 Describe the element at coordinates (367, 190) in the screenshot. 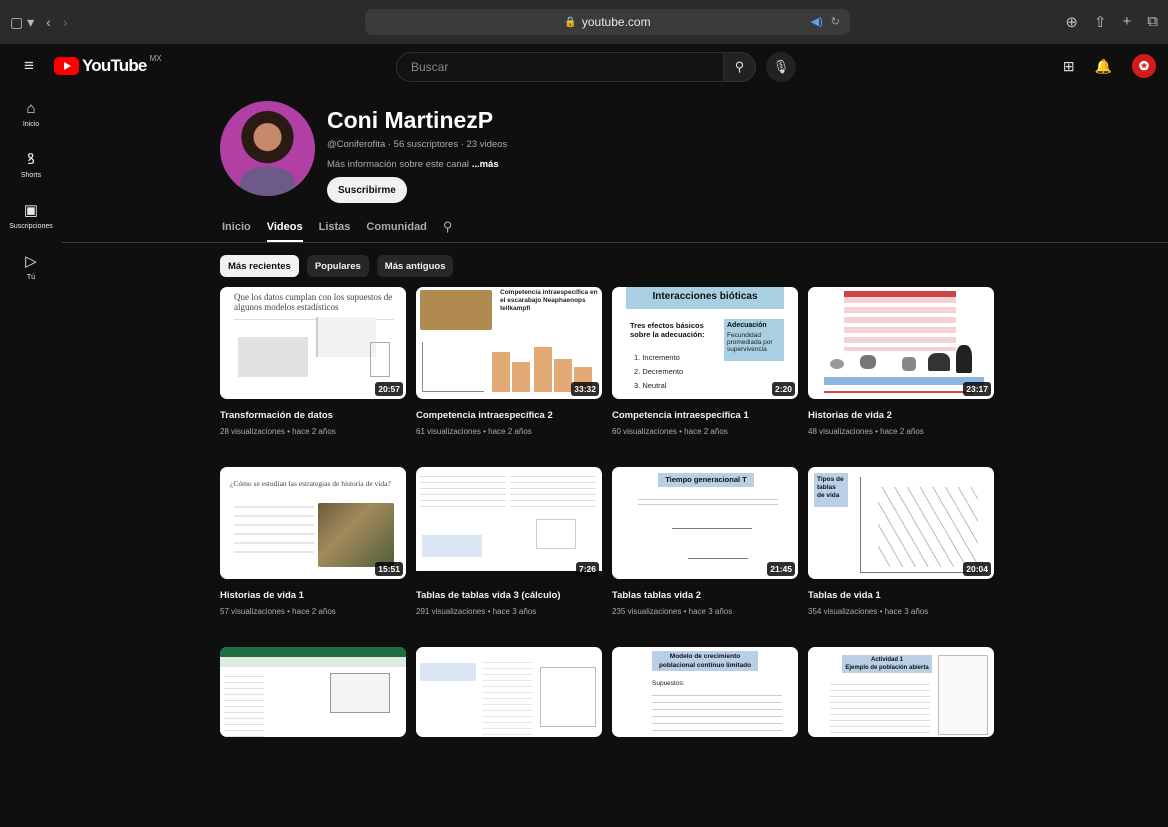

I see `subscribe-button: Suscribirme` at that location.